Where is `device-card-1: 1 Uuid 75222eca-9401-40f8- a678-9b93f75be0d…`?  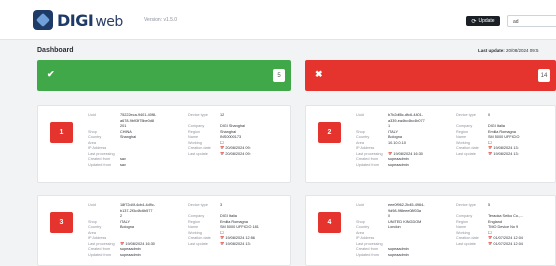
device-card-1: 1 Uuid 75222eca-9401-40f8- a678-9b93f75be0d… is located at coordinates (164, 144).